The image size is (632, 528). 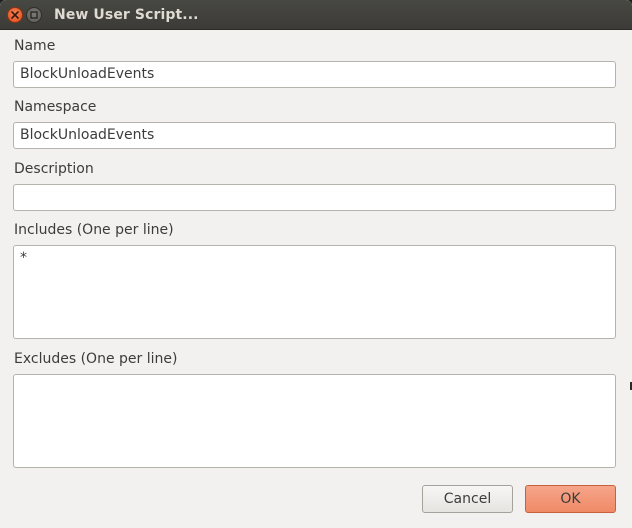 What do you see at coordinates (570, 499) in the screenshot?
I see `ok-button: OK` at bounding box center [570, 499].